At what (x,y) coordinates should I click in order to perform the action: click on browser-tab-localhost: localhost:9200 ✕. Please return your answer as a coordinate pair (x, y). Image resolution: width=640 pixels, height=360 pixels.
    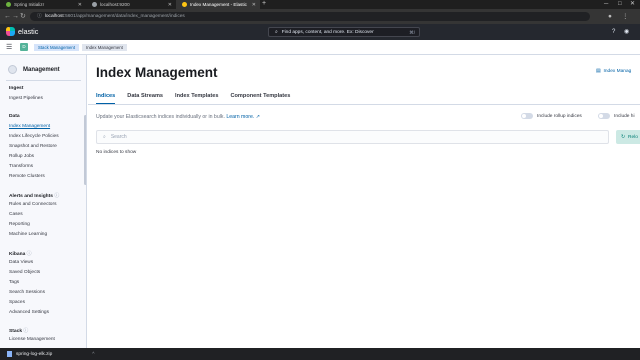
    Looking at the image, I should click on (131, 4).